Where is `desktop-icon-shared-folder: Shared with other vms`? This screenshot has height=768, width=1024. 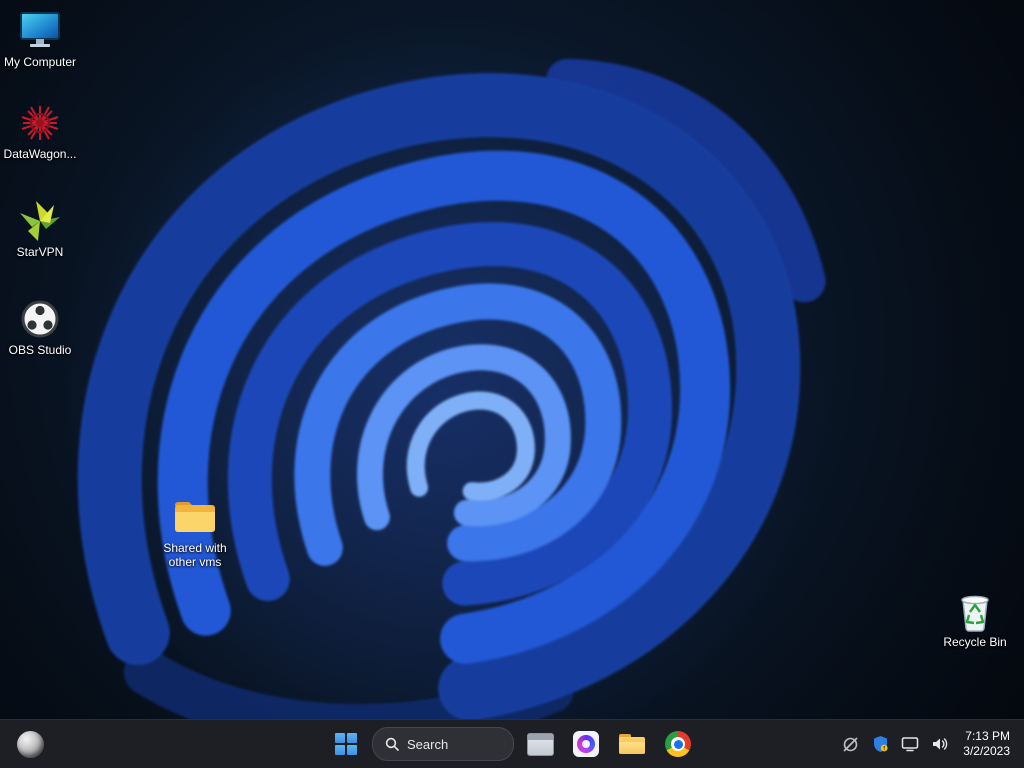 desktop-icon-shared-folder: Shared with other vms is located at coordinates (195, 532).